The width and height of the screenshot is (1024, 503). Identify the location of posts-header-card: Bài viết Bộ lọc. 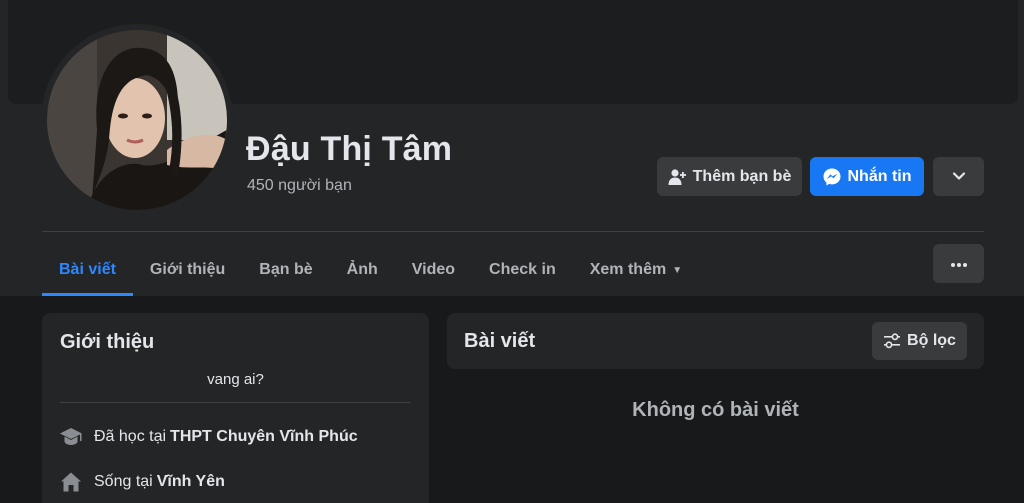
(715, 341).